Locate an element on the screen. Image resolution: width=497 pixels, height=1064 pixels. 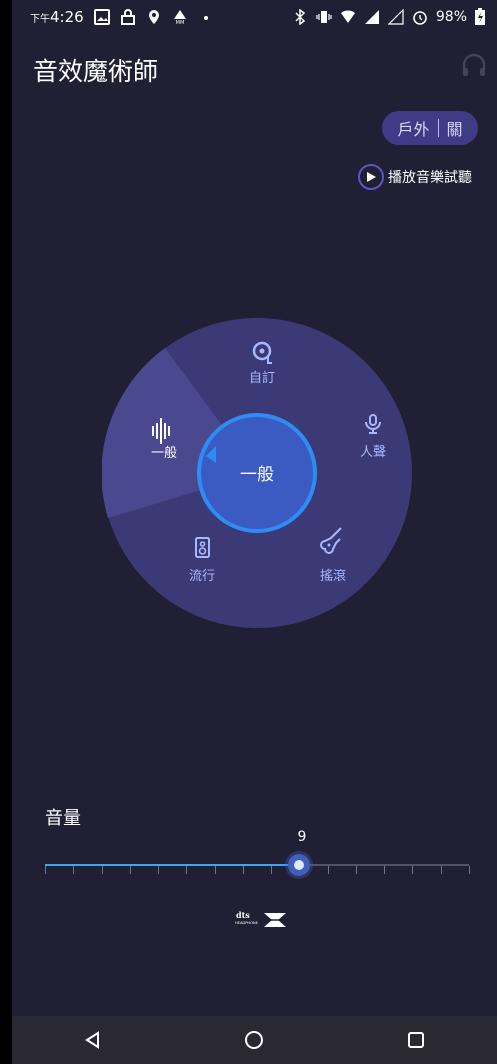
status-time: 下午4:26 is located at coordinates (57, 17).